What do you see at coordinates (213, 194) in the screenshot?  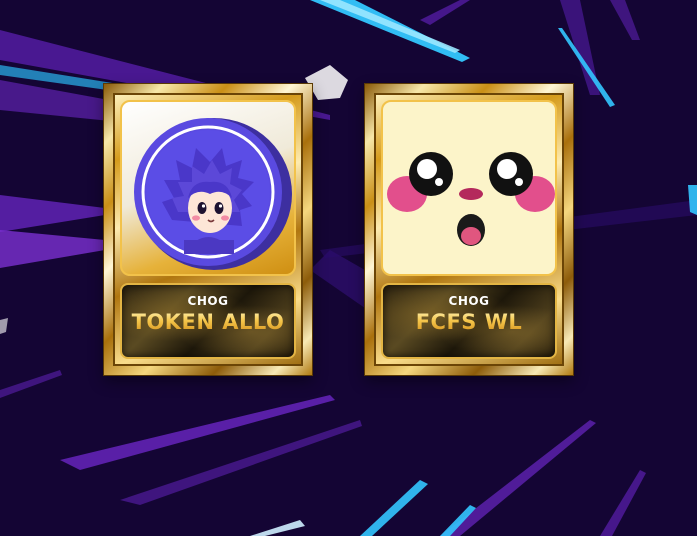 I see `chog-coin-icon` at bounding box center [213, 194].